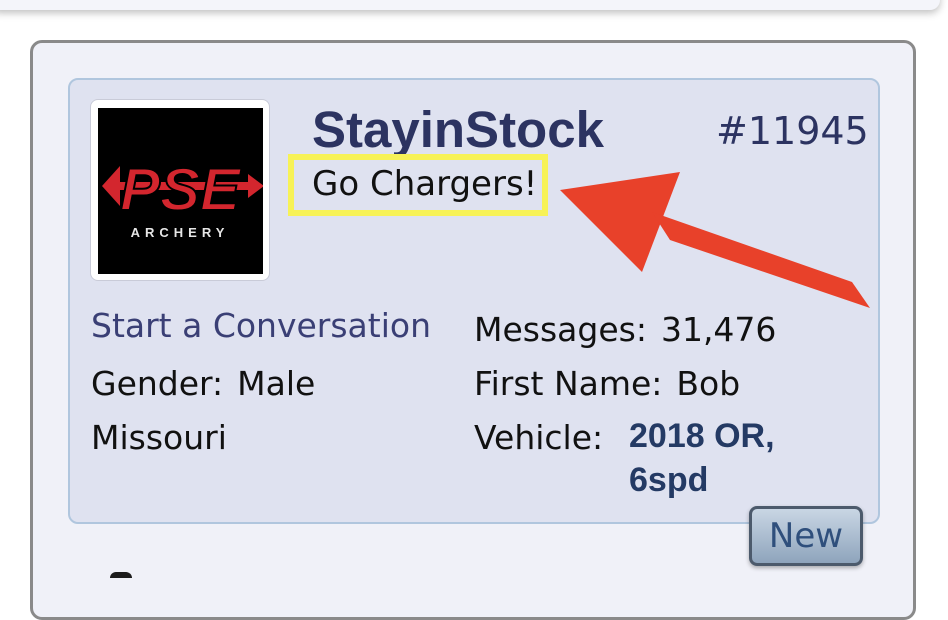 This screenshot has width=948, height=620. I want to click on annotation-arrow-icon, so click(715, 240).